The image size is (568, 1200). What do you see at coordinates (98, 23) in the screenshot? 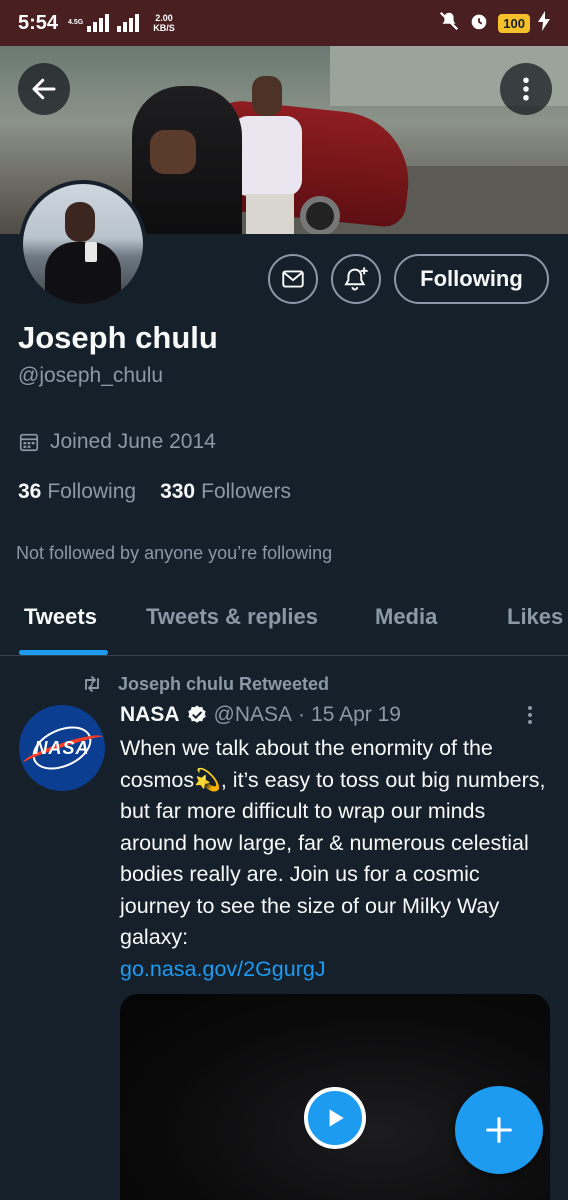
I see `signal-icon` at bounding box center [98, 23].